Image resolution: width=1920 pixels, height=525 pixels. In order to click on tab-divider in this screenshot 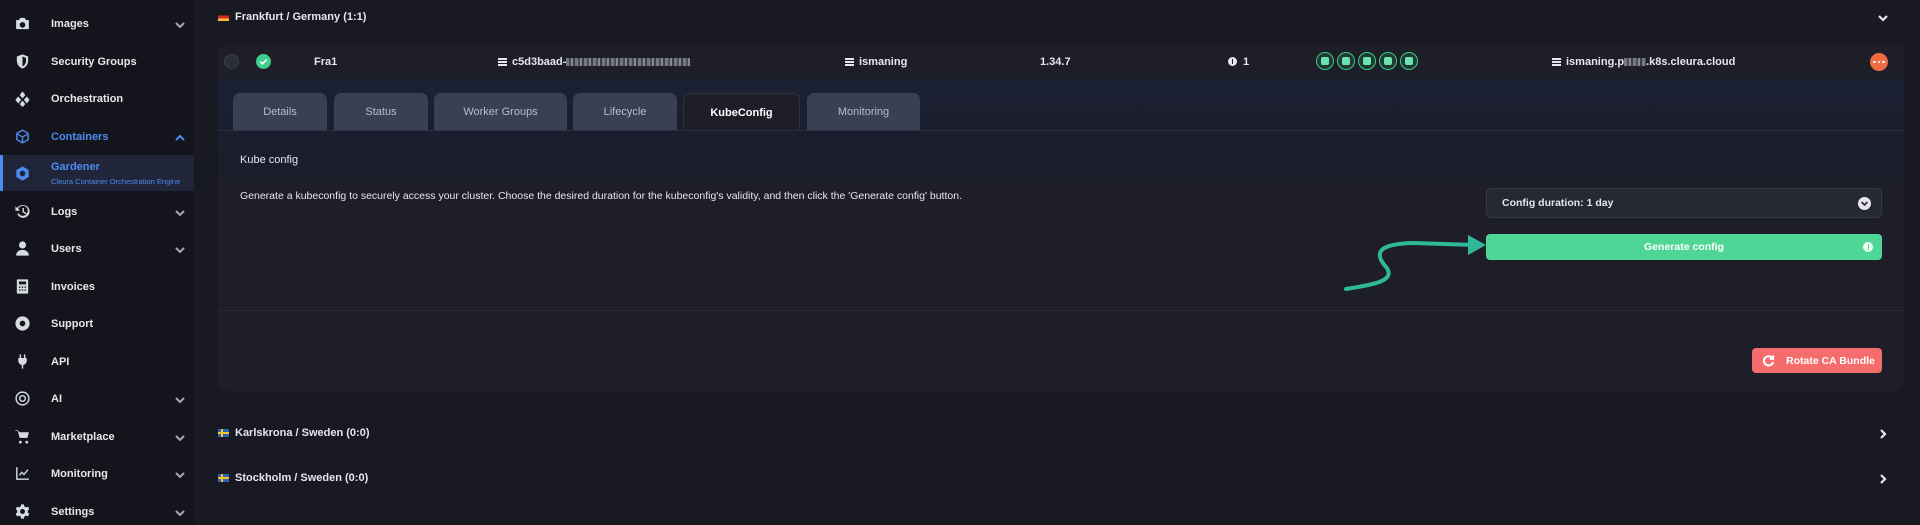, I will do `click(1061, 130)`.